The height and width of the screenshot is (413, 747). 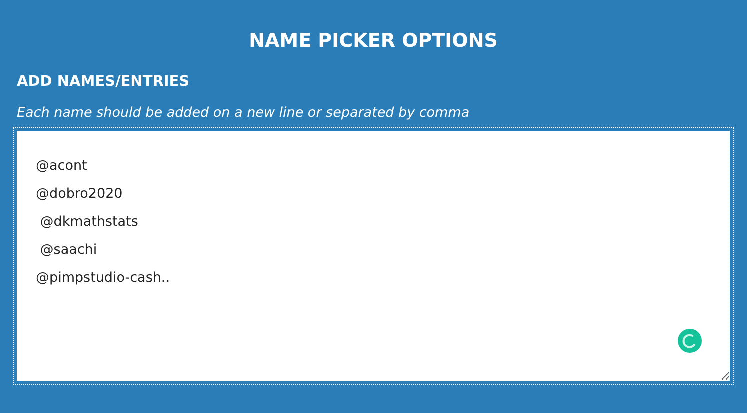 I want to click on loading-icon, so click(x=690, y=341).